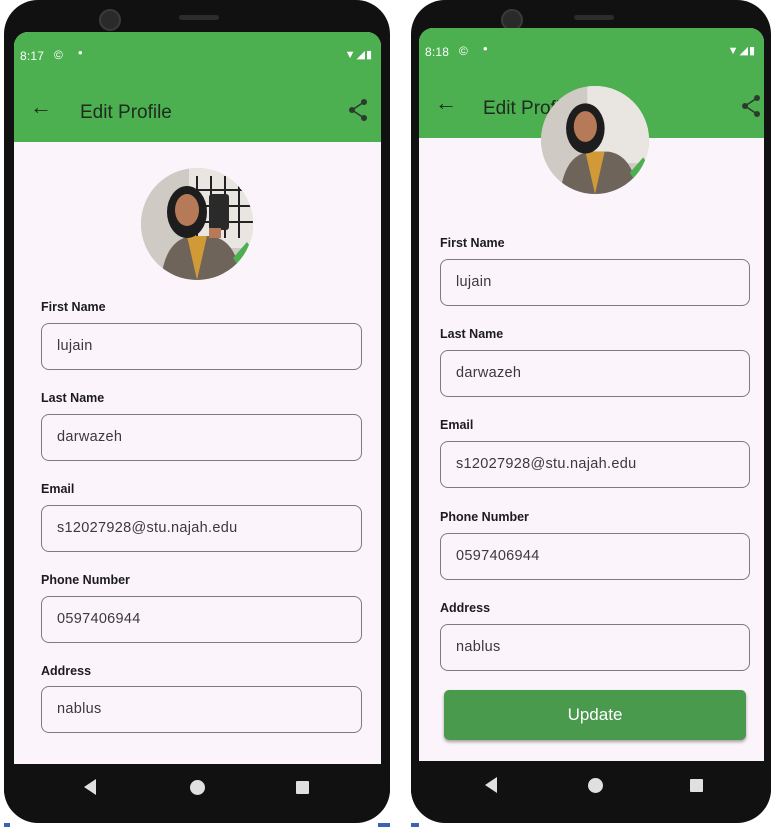 This screenshot has height=827, width=771. Describe the element at coordinates (591, 52) in the screenshot. I see `status-bar: 8:18 © • ▼◢▮` at that location.